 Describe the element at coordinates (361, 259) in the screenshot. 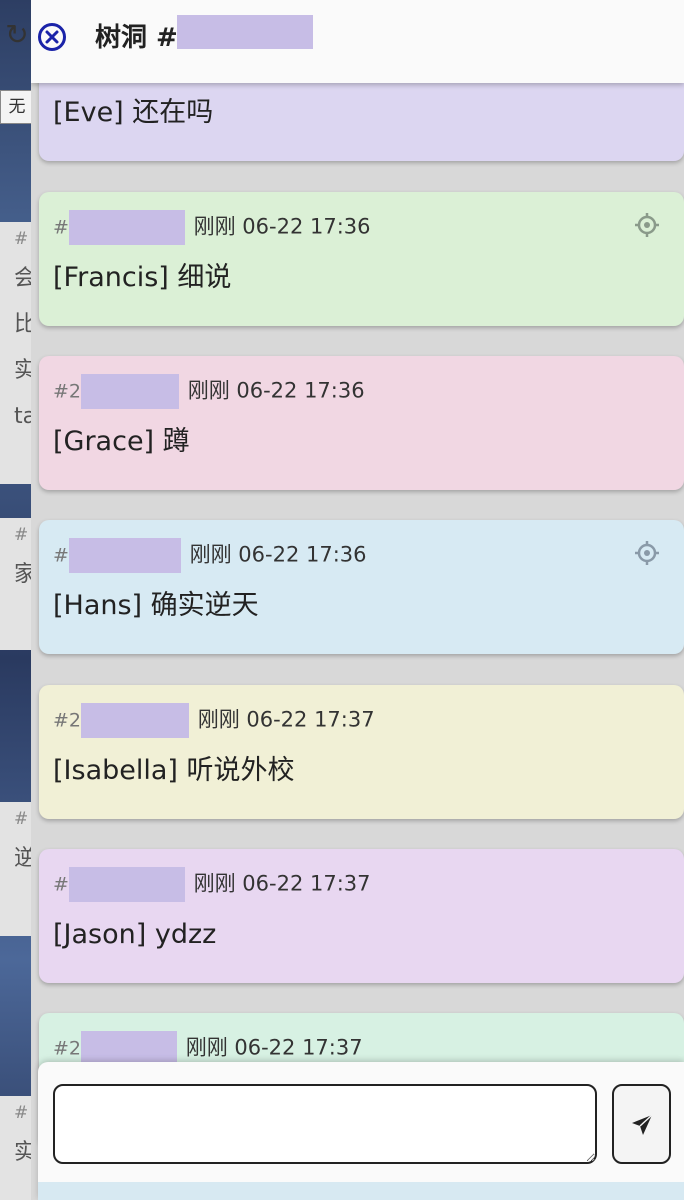

I see `message-card: # 刚刚 06-22 17:36 [Francis] 细说` at that location.